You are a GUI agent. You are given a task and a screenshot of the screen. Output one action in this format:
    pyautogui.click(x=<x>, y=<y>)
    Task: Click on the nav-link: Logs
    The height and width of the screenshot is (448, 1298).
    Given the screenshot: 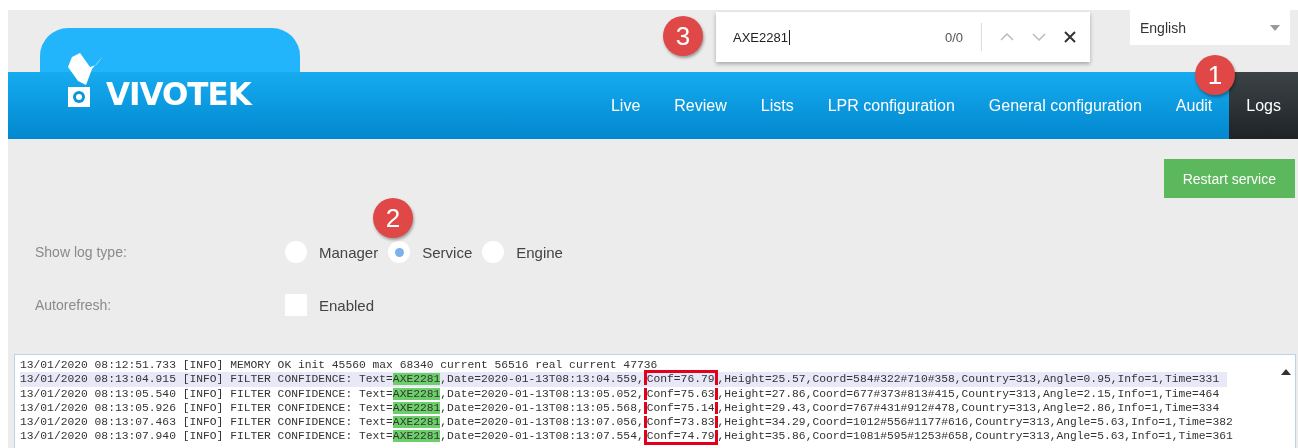 What is the action you would take?
    pyautogui.click(x=1263, y=105)
    